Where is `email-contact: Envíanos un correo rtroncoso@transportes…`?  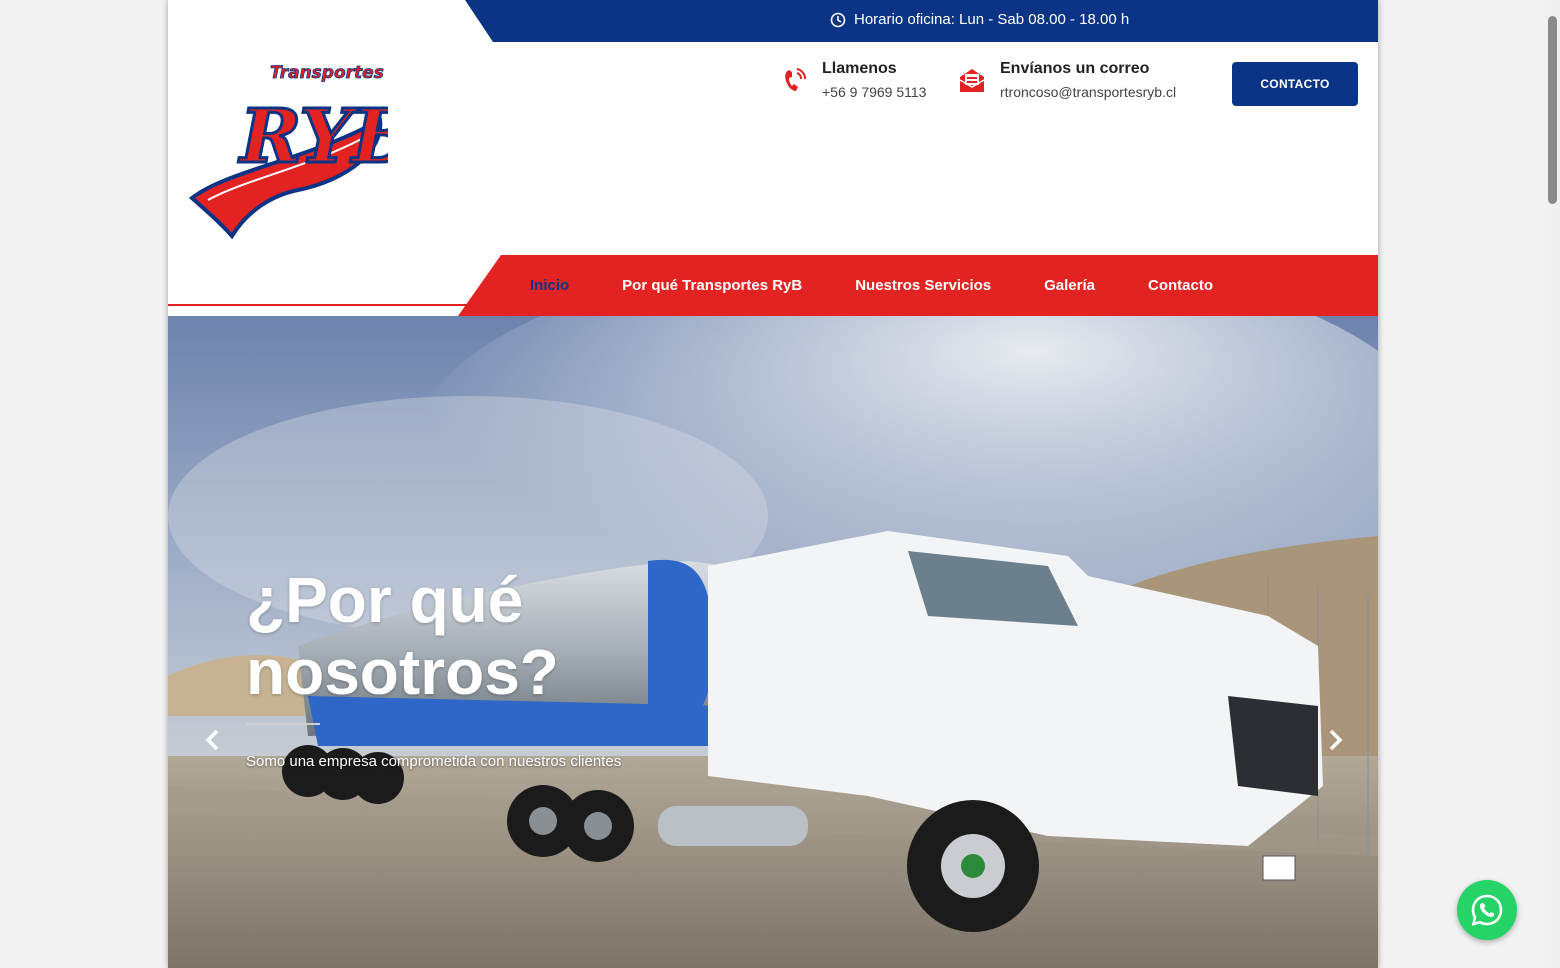 email-contact: Envíanos un correo rtroncoso@transportes… is located at coordinates (1067, 80).